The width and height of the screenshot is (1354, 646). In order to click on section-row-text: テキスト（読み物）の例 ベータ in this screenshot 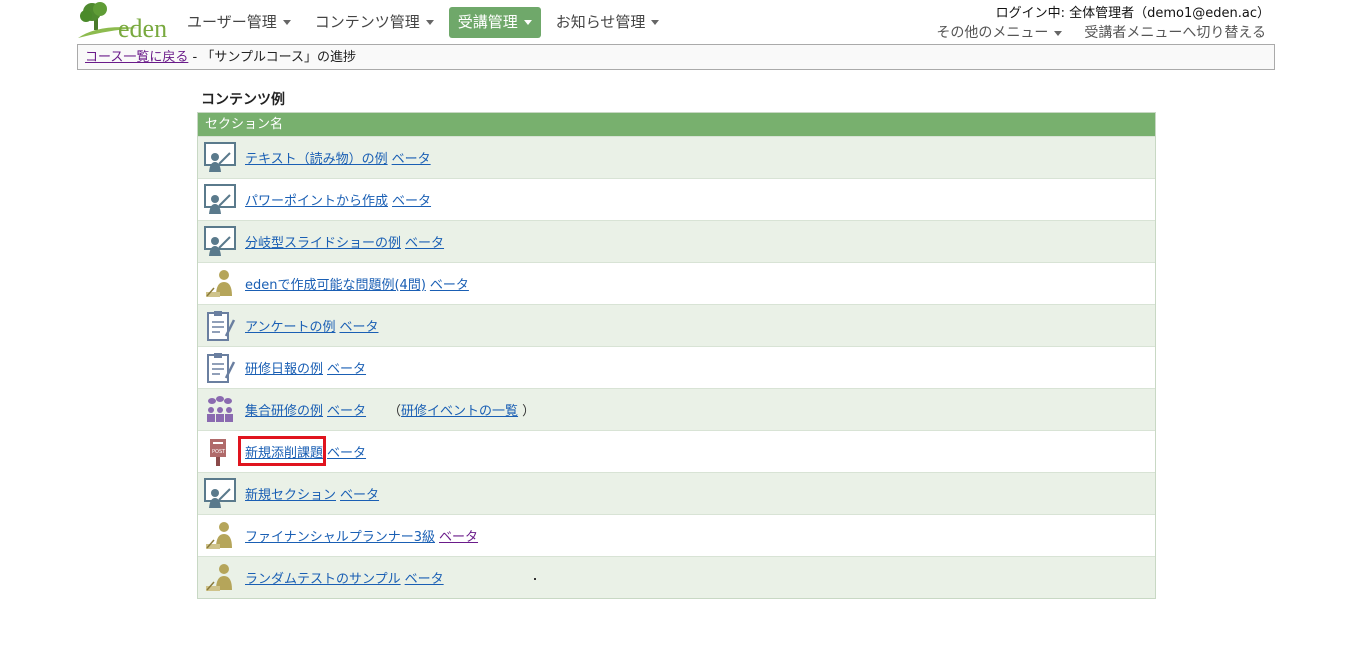, I will do `click(340, 157)`.